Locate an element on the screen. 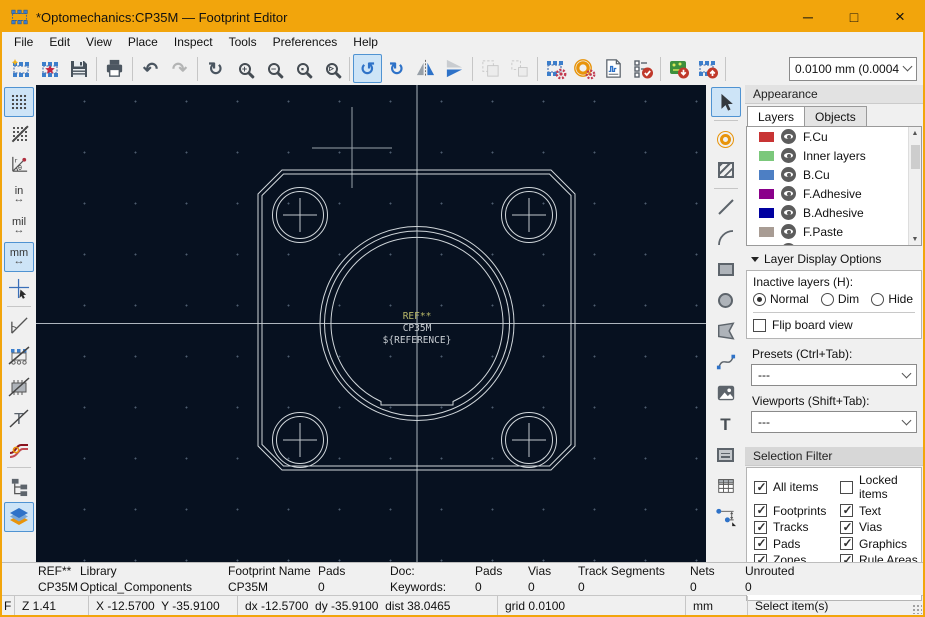 This screenshot has width=925, height=617. layers-scrollbar: ▲ ▼ is located at coordinates (914, 186).